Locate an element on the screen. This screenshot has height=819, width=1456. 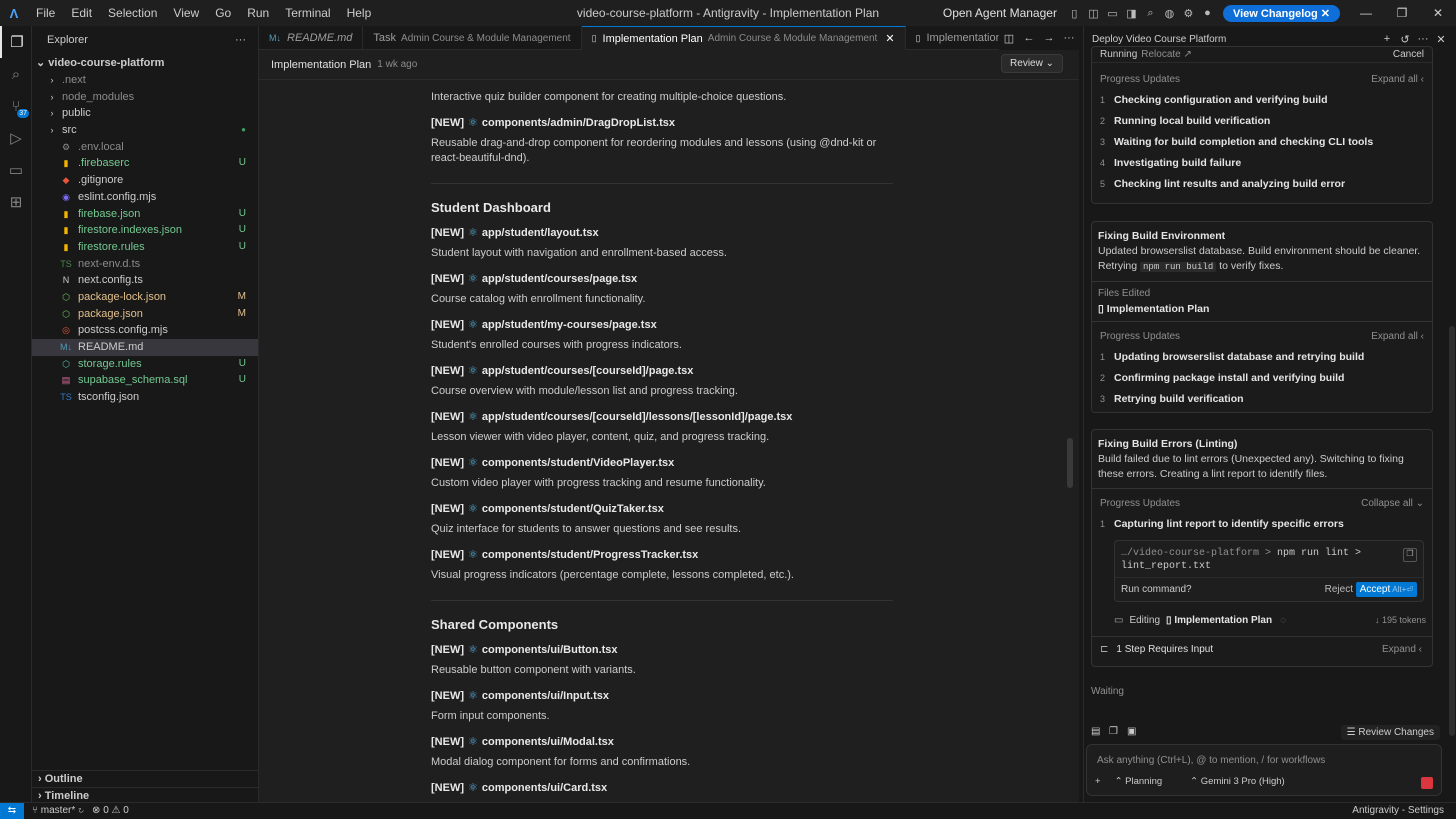
tree-item: › node_modules is located at coordinates (145, 97).